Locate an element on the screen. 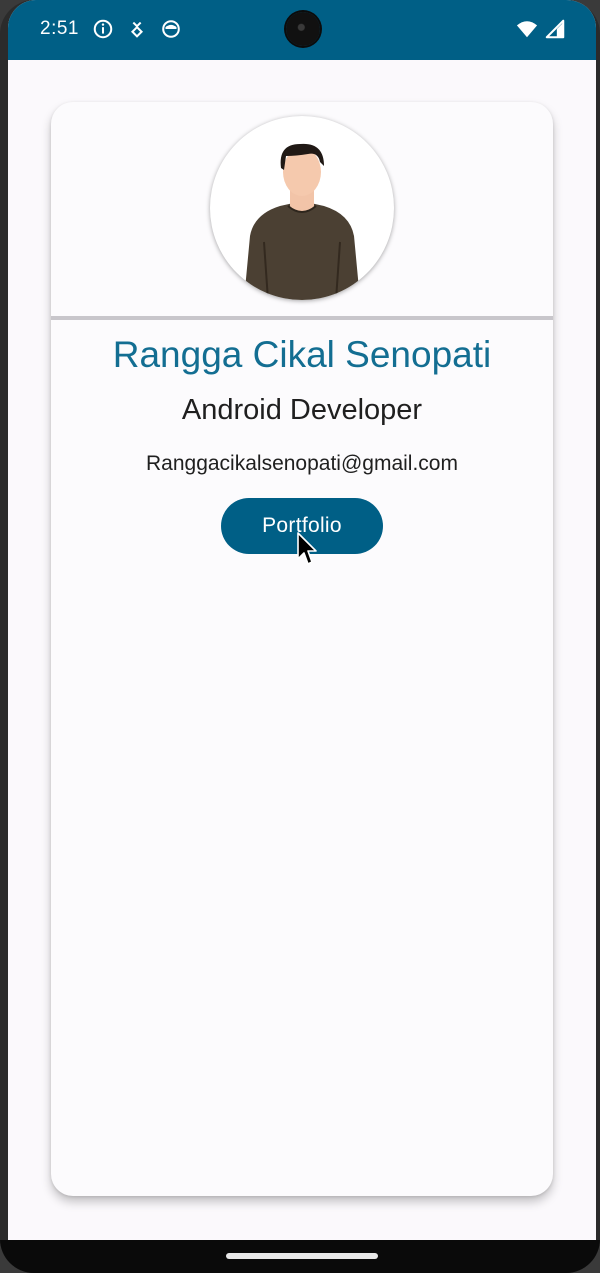 This screenshot has width=600, height=1273. status-icons-right is located at coordinates (541, 29).